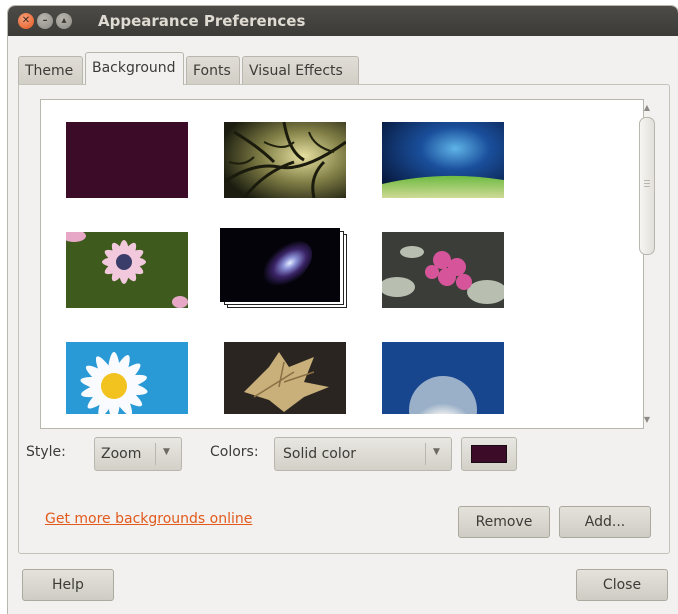 Image resolution: width=678 pixels, height=614 pixels. What do you see at coordinates (320, 454) in the screenshot?
I see `colors-value: Solid color` at bounding box center [320, 454].